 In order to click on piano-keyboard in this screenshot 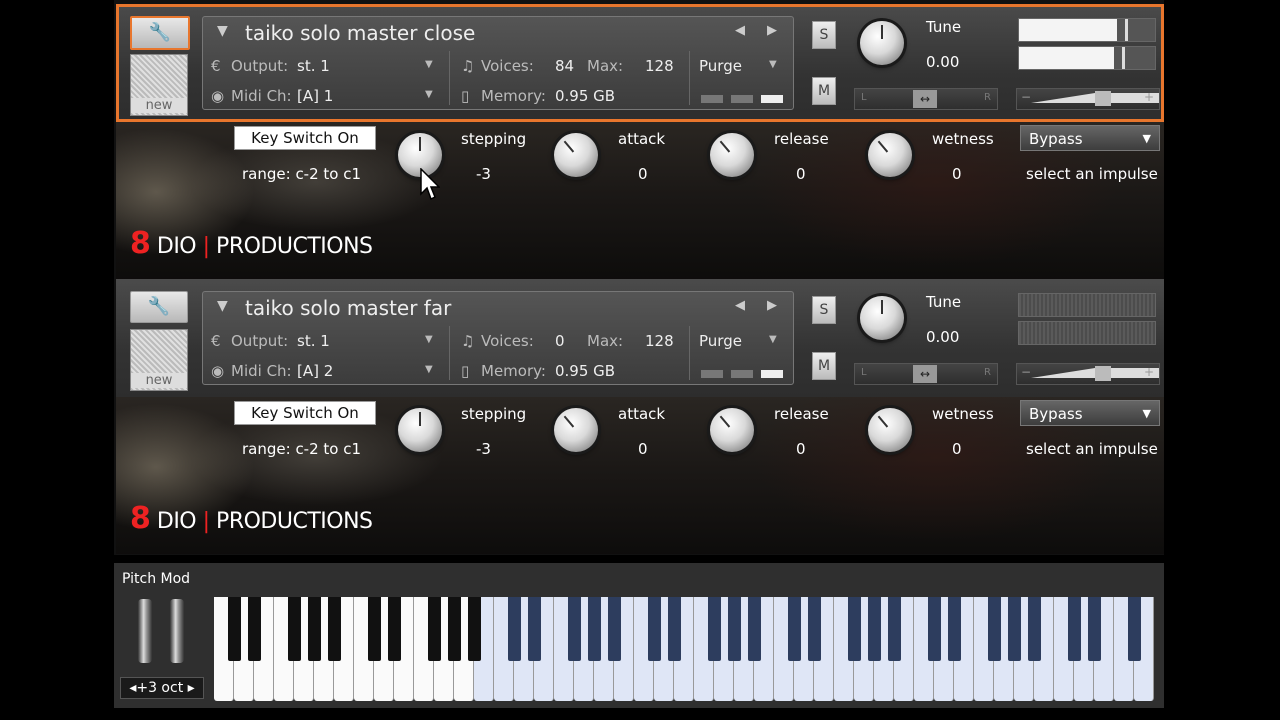, I will do `click(688, 651)`.